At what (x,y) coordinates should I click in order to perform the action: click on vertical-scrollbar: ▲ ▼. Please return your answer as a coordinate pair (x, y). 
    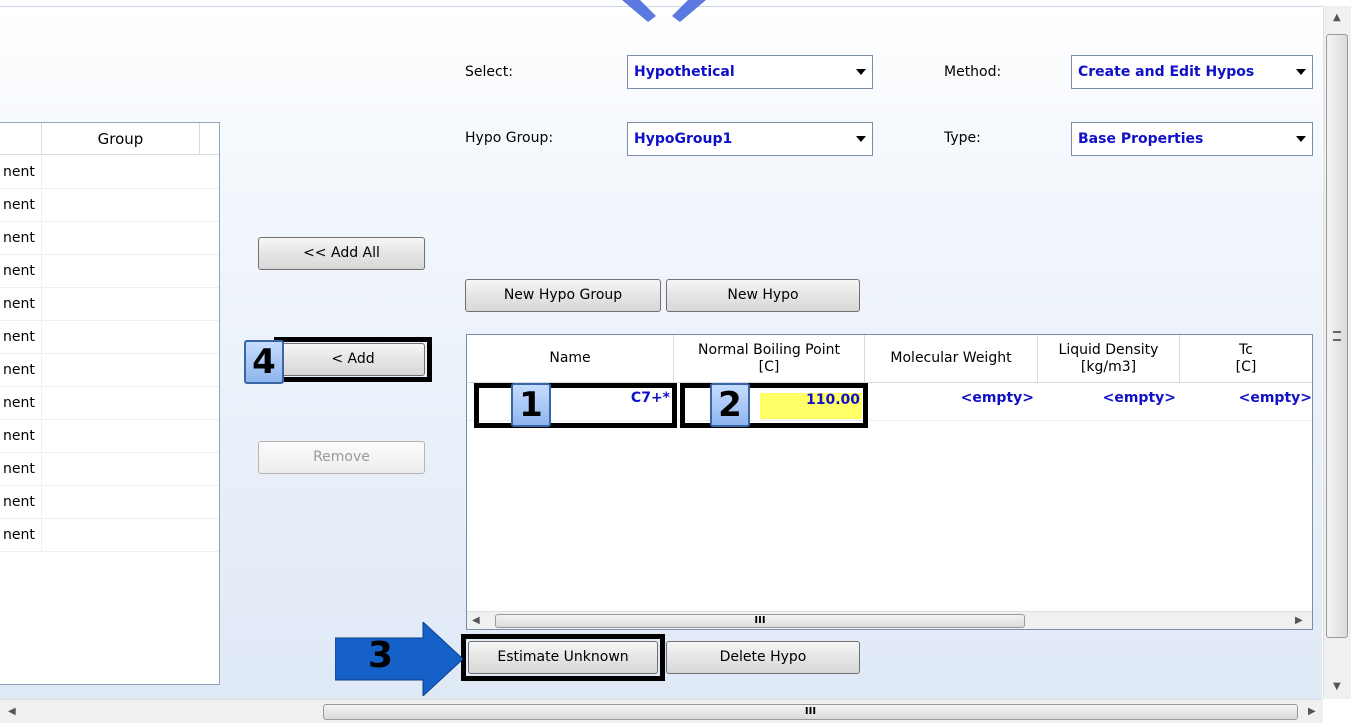
    Looking at the image, I should click on (1337, 352).